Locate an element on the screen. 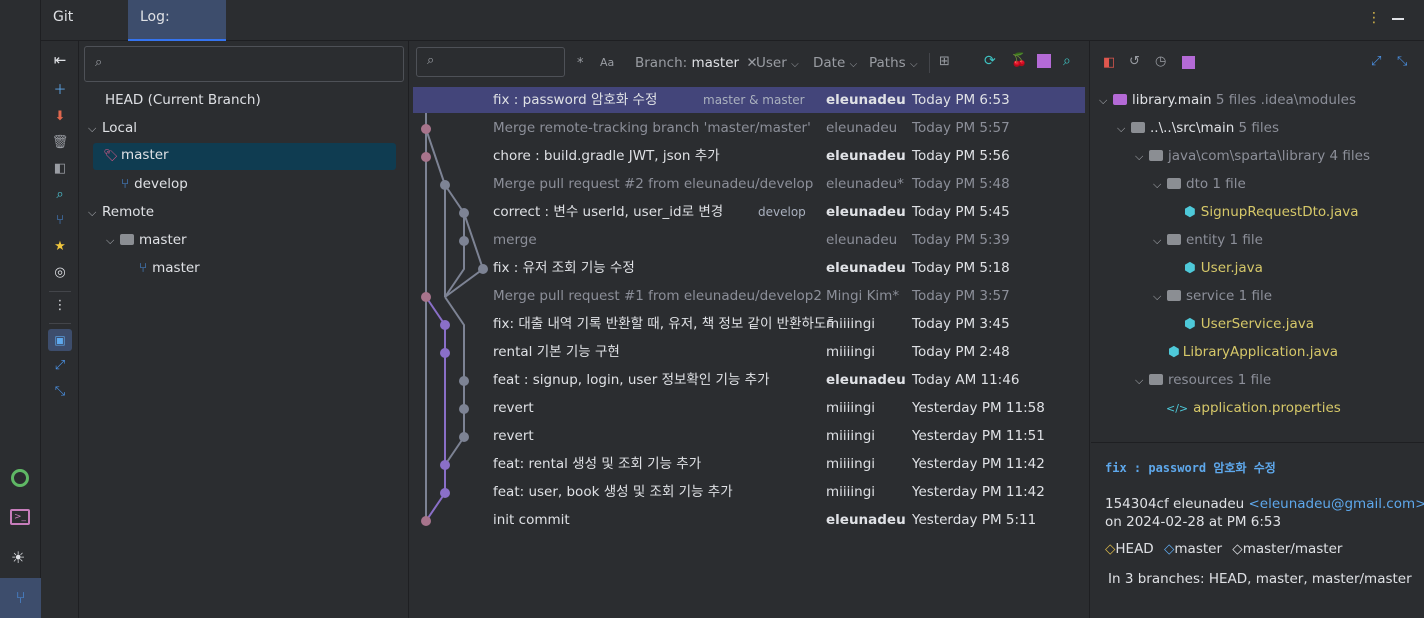 This screenshot has height=618, width=1424. commit-message: fix : 유저 조회 기능 수정 is located at coordinates (564, 268).